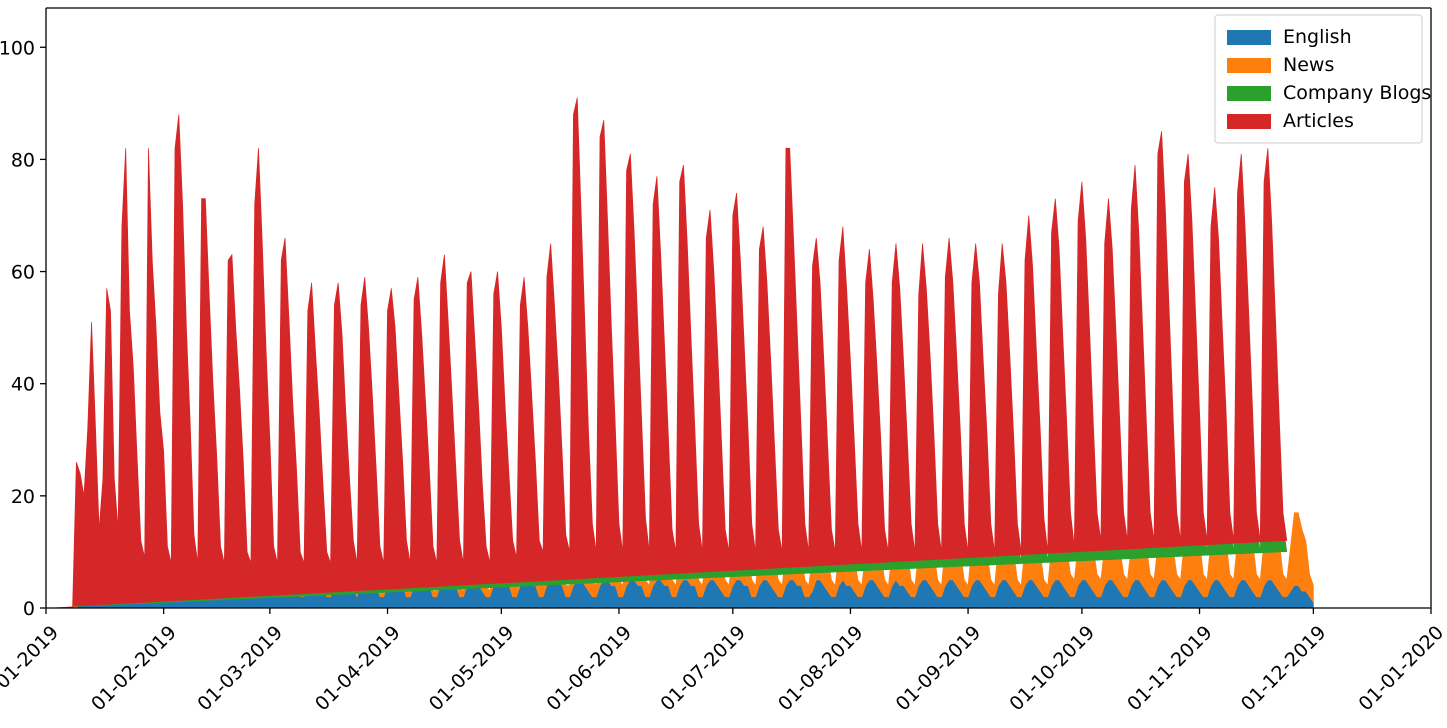 The image size is (1447, 728). Describe the element at coordinates (23, 160) in the screenshot. I see `y-tick-label: 80` at that location.